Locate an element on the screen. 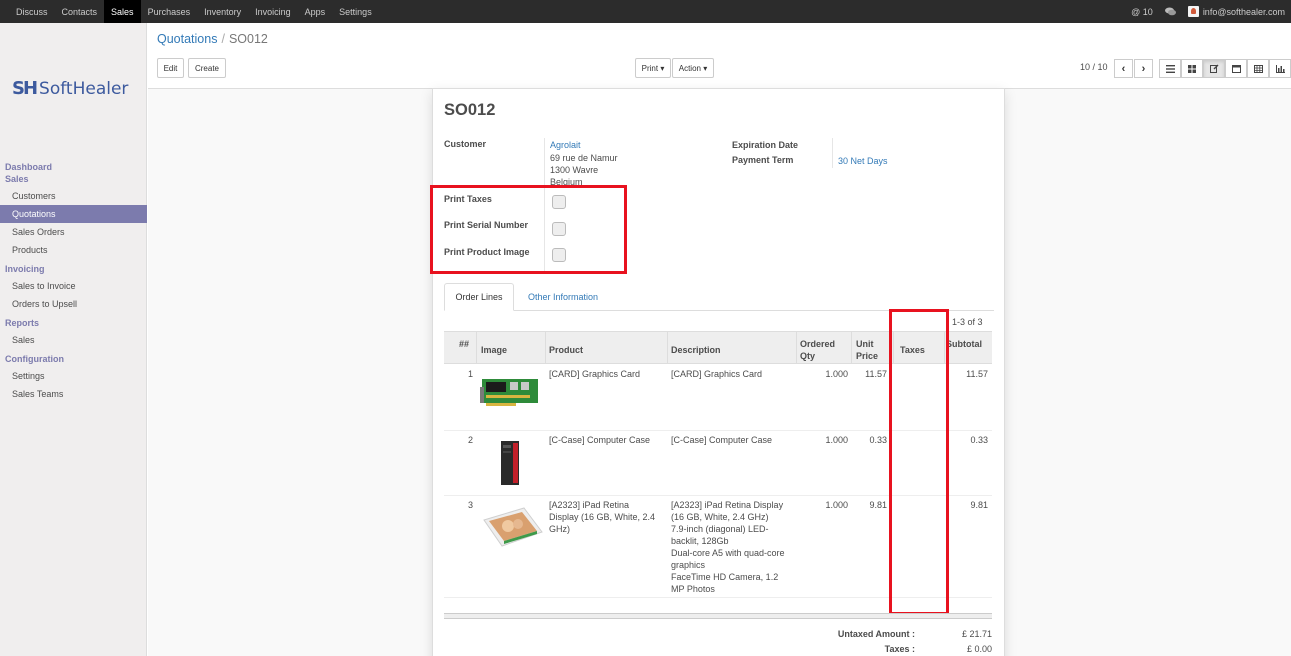 The image size is (1291, 656). messages-count: 10 is located at coordinates (1147, 11).